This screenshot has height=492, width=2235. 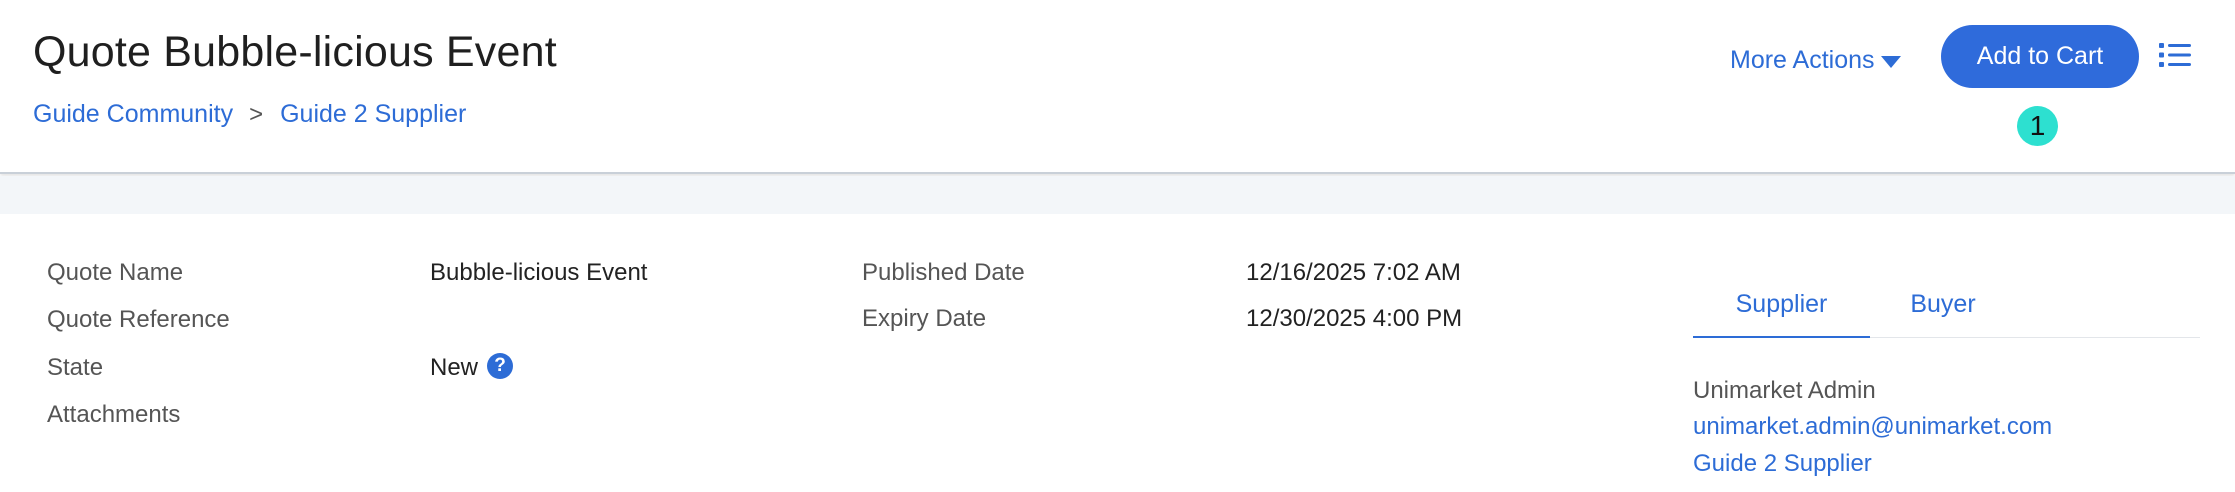 What do you see at coordinates (373, 114) in the screenshot?
I see `breadcrumb-link-supplier: Guide 2 Supplier` at bounding box center [373, 114].